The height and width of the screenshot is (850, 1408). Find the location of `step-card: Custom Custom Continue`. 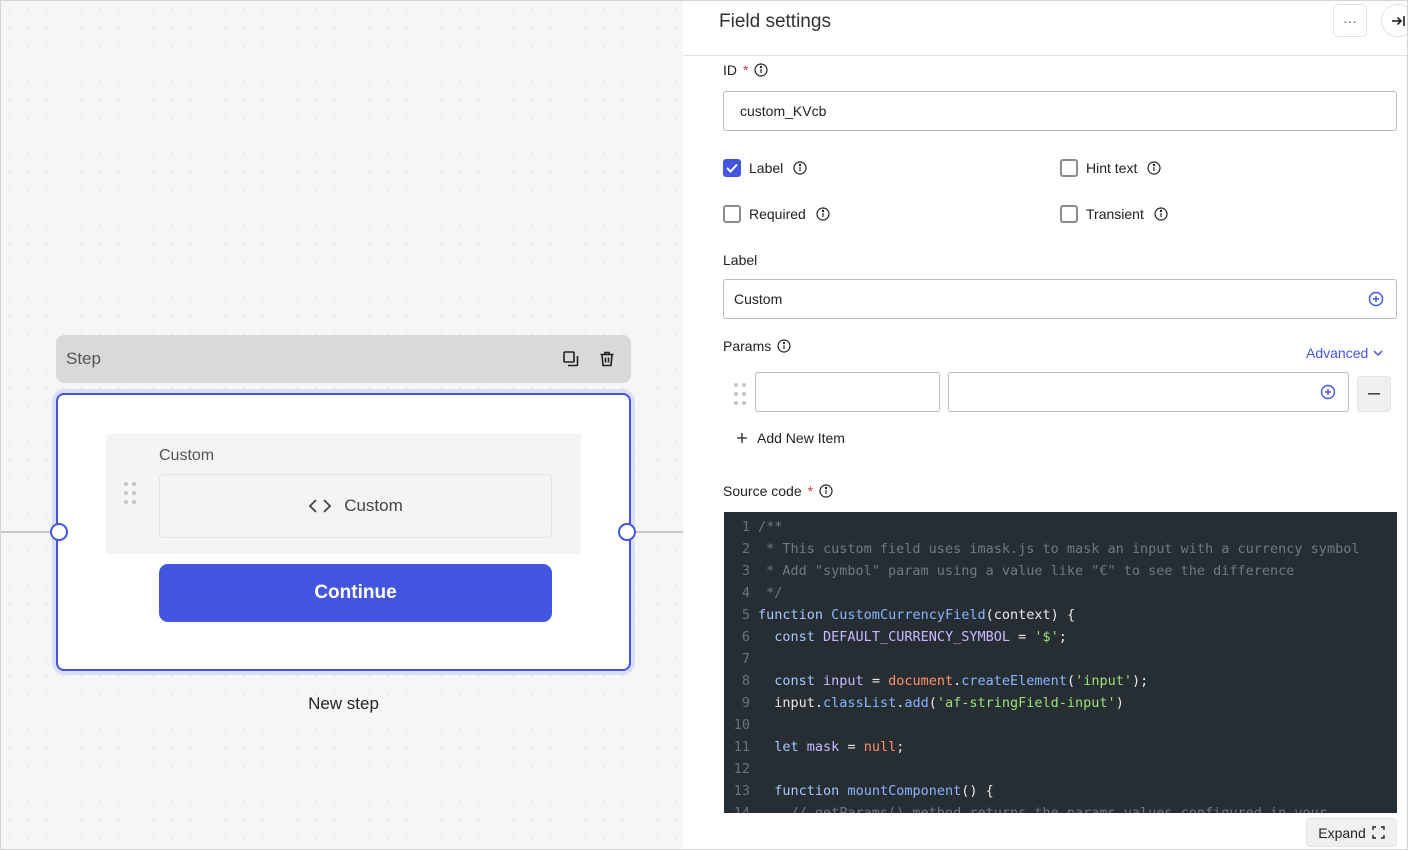

step-card: Custom Custom Continue is located at coordinates (343, 532).